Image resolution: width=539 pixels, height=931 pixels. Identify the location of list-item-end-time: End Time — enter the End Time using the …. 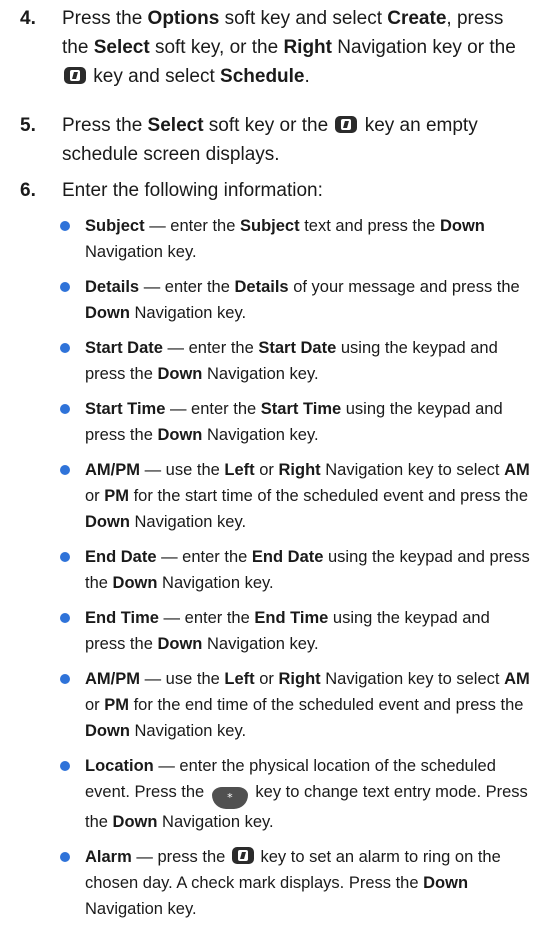
(296, 631).